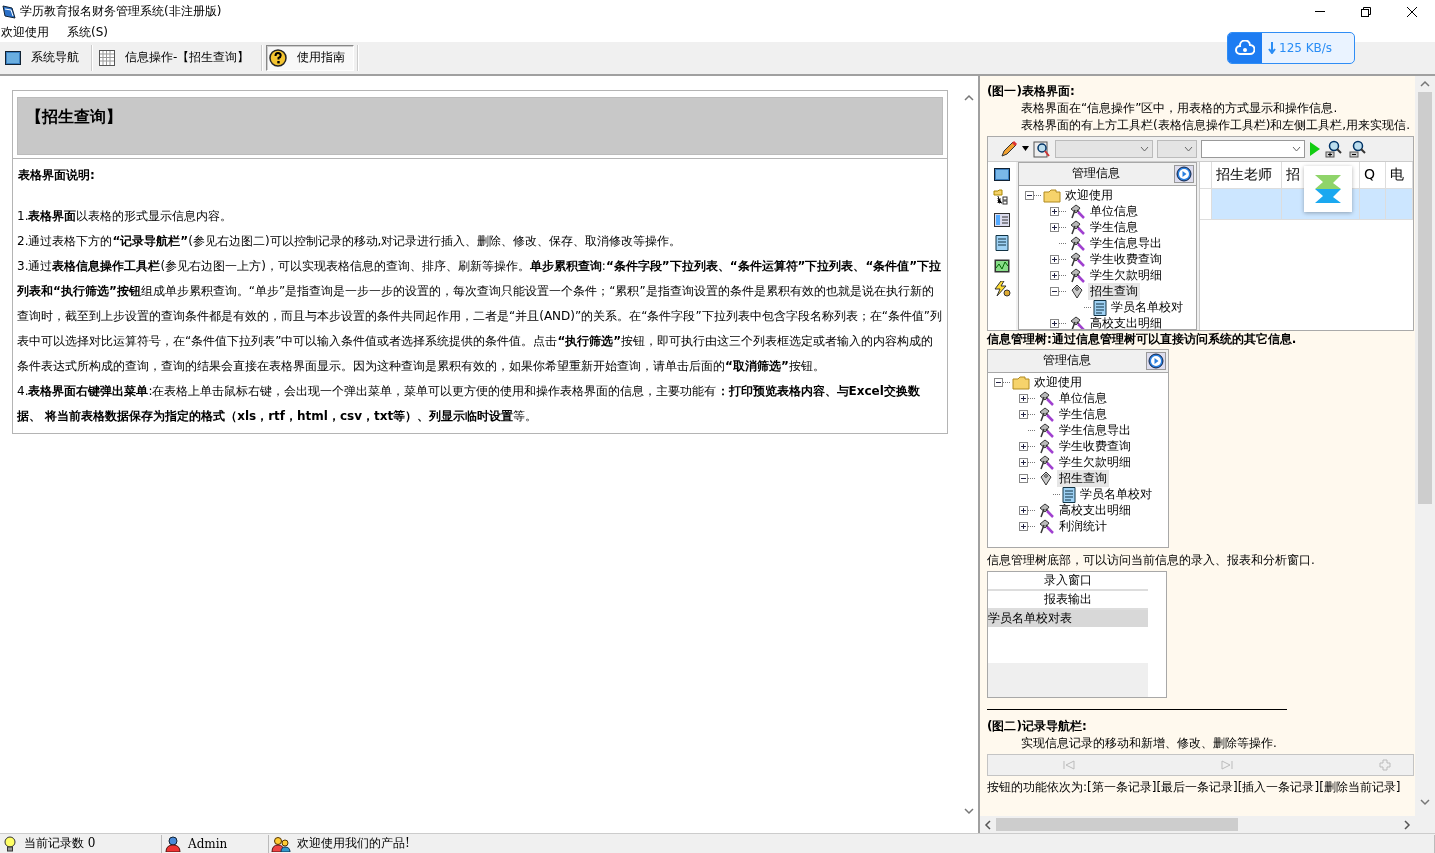 Image resolution: width=1435 pixels, height=853 pixels. I want to click on window-list-item: 录入窗口, so click(1068, 581).